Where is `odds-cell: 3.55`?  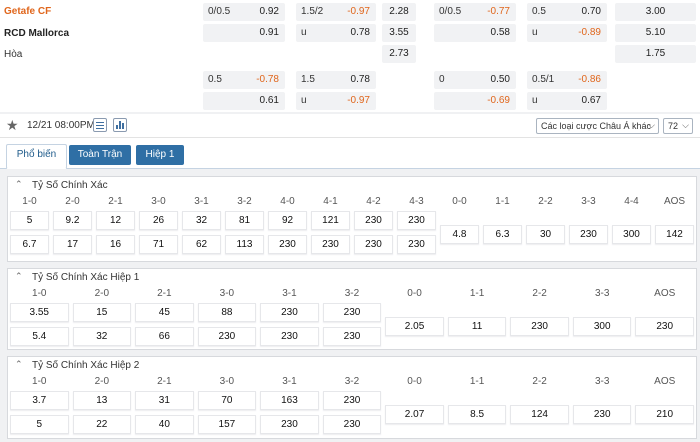 odds-cell: 3.55 is located at coordinates (399, 33).